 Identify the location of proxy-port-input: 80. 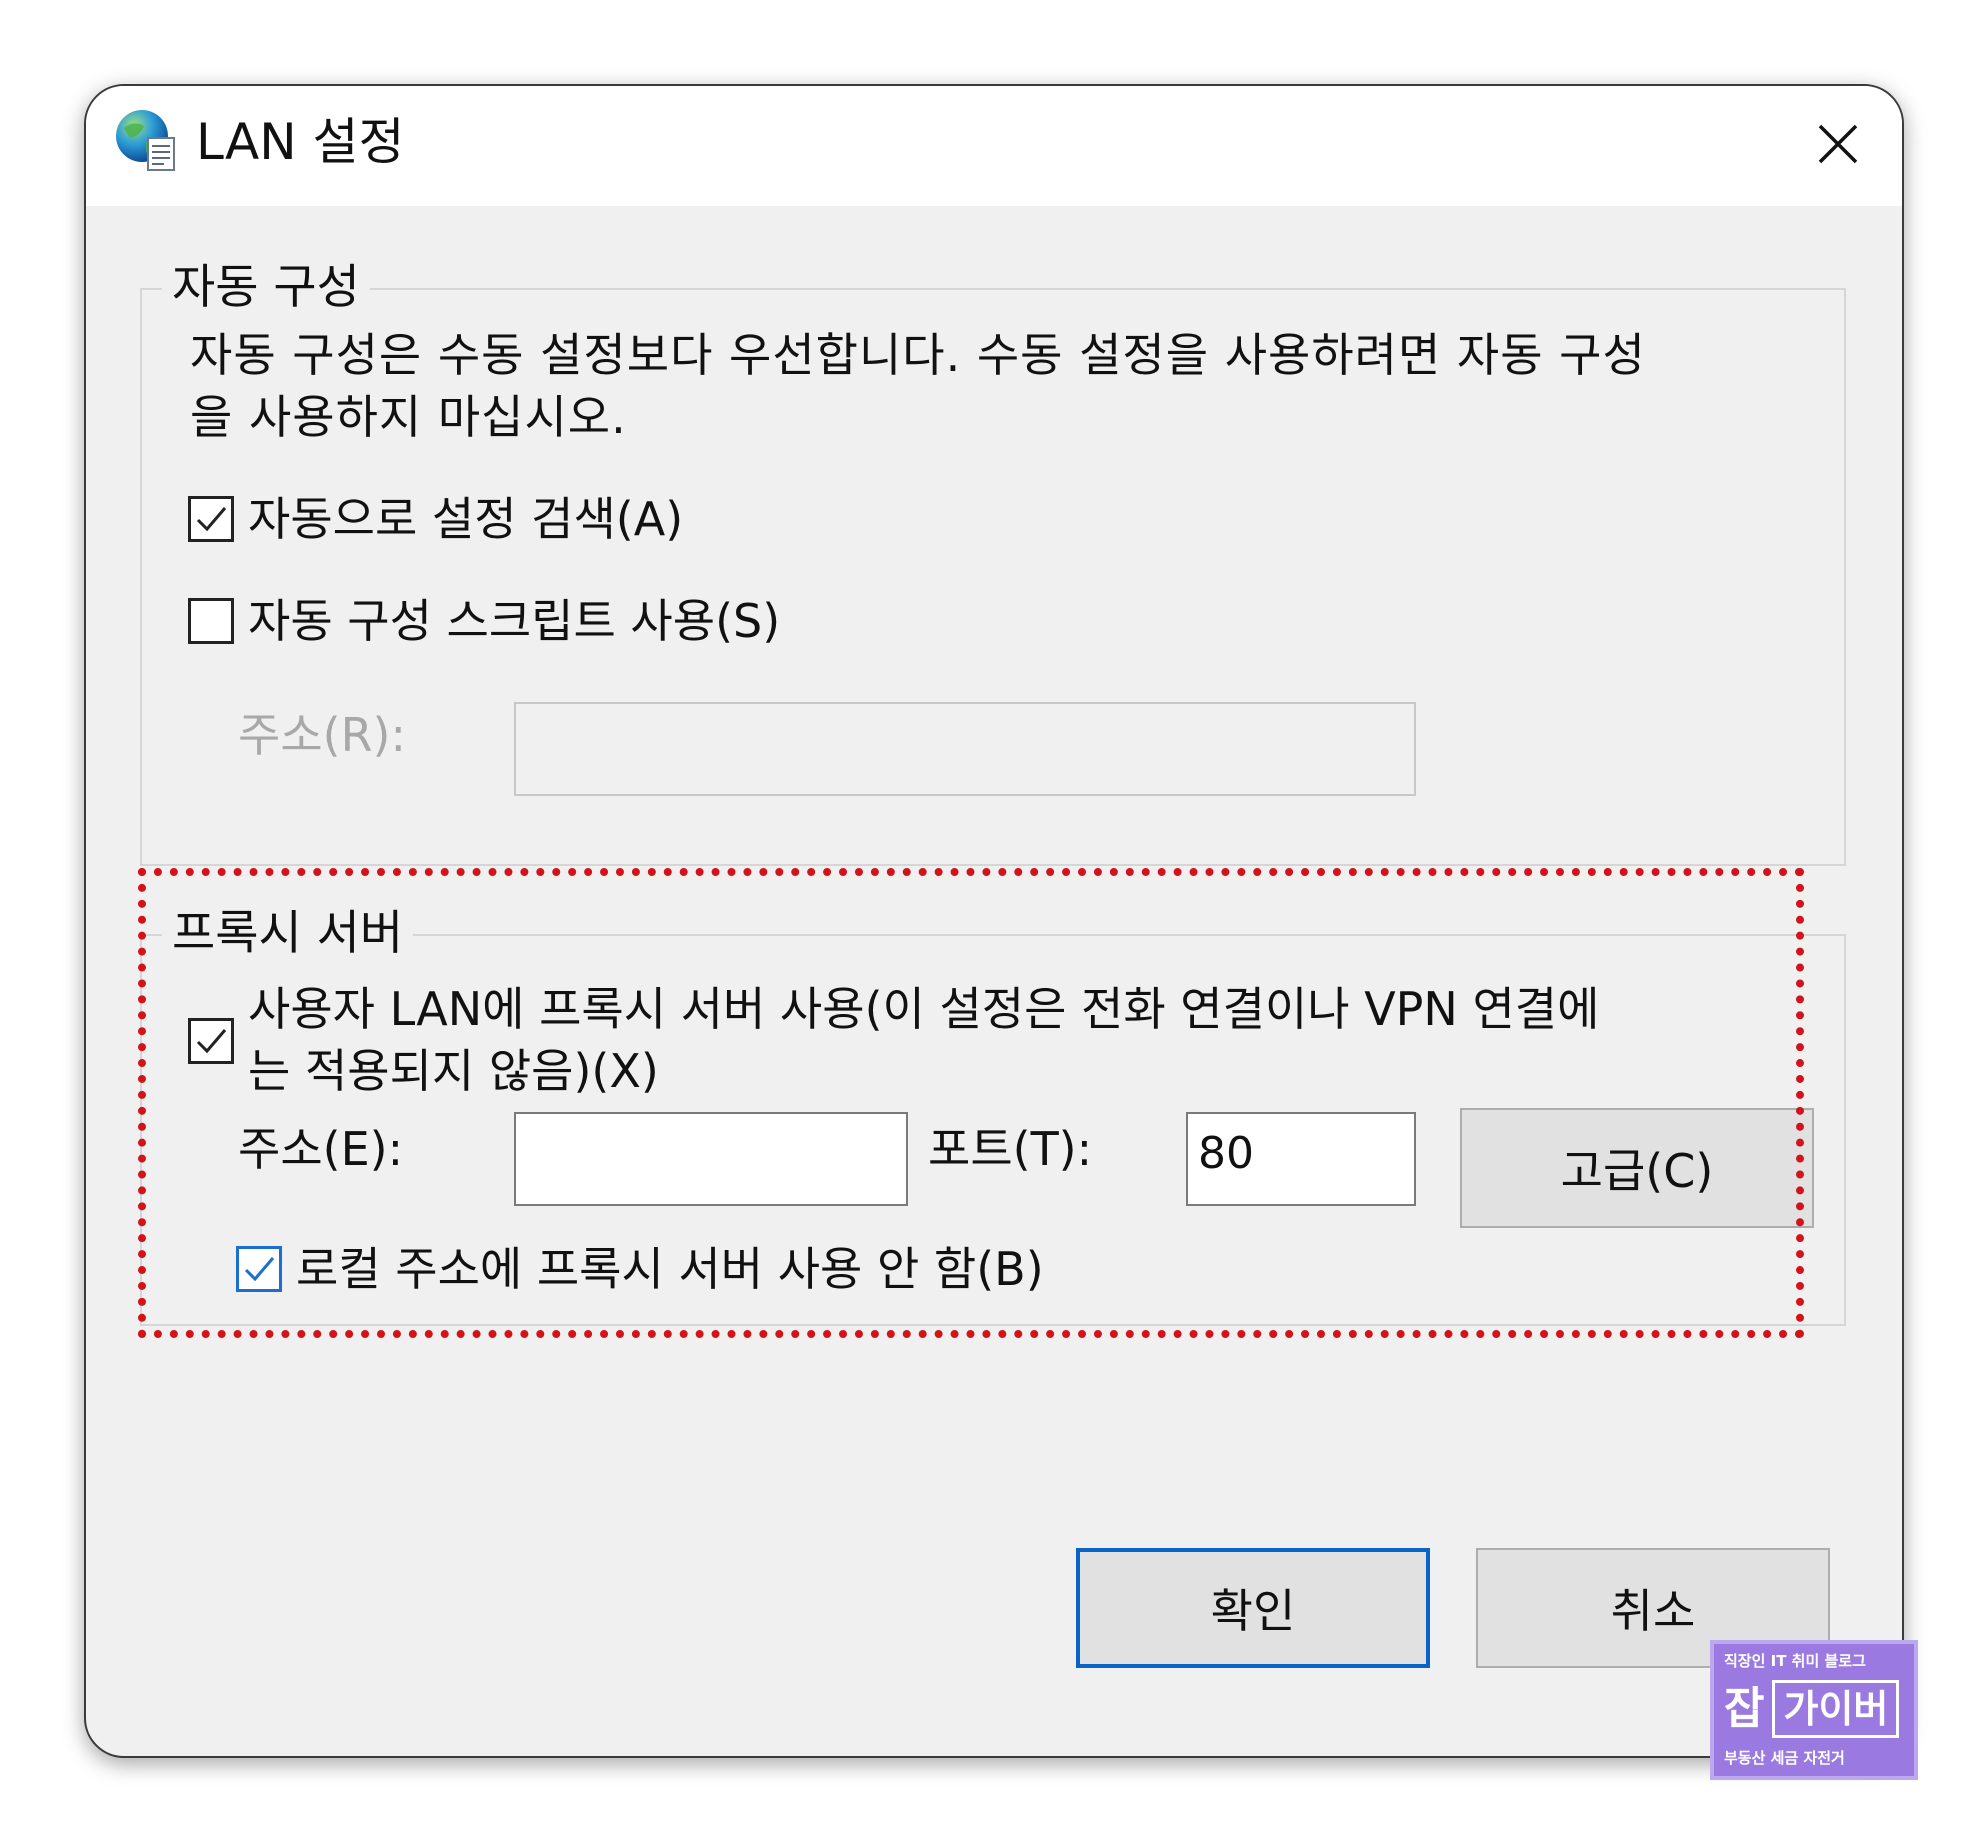
(1301, 1159).